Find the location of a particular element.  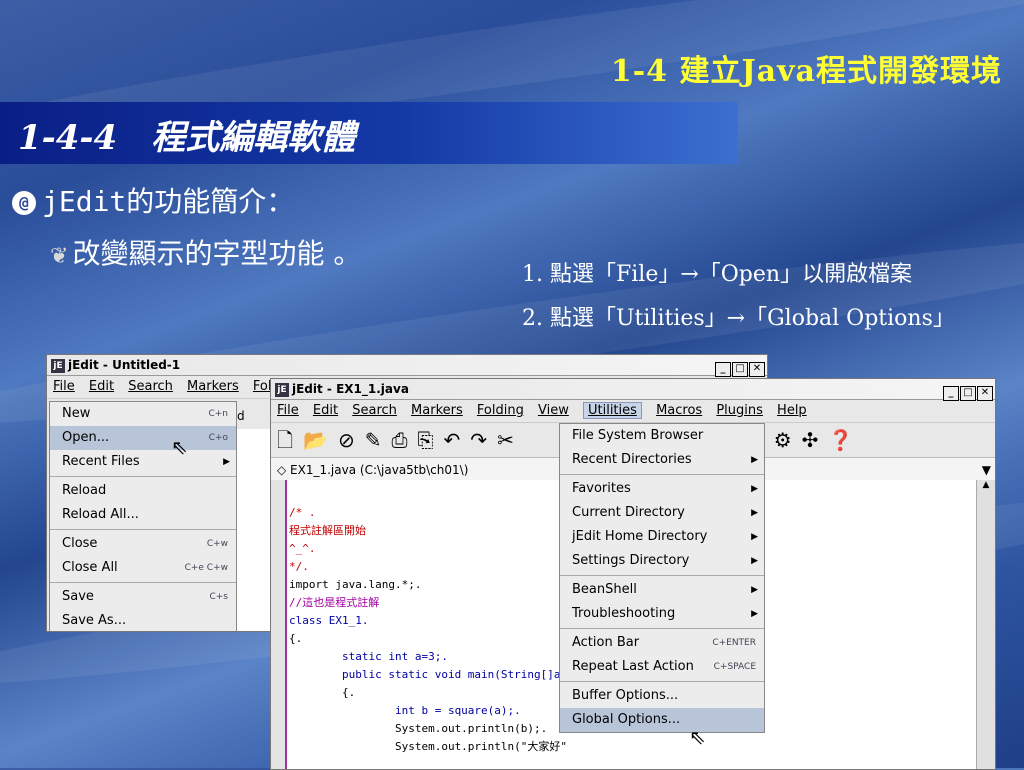

options-icon: ⚙ is located at coordinates (783, 440).